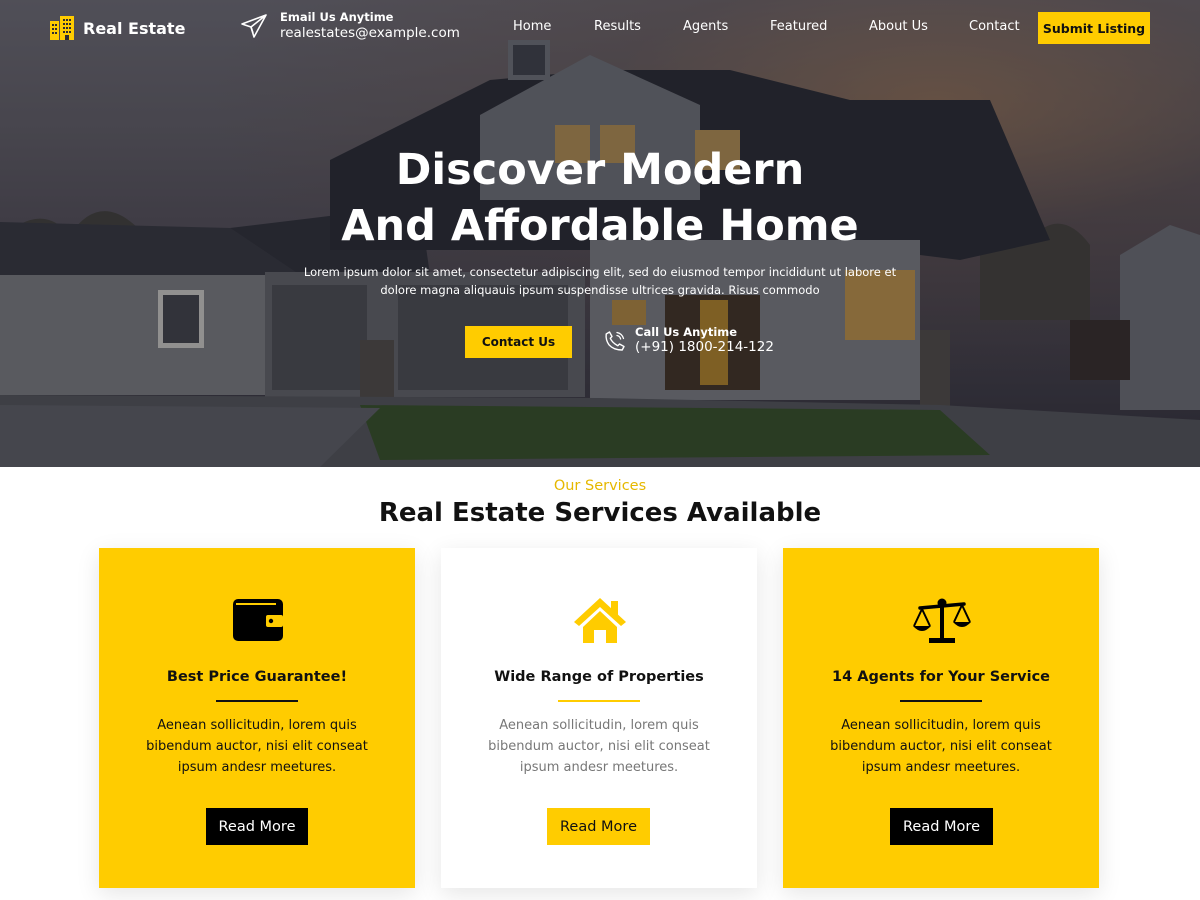 Image resolution: width=1200 pixels, height=900 pixels. I want to click on call-number: (+91) 1800-214-122, so click(704, 347).